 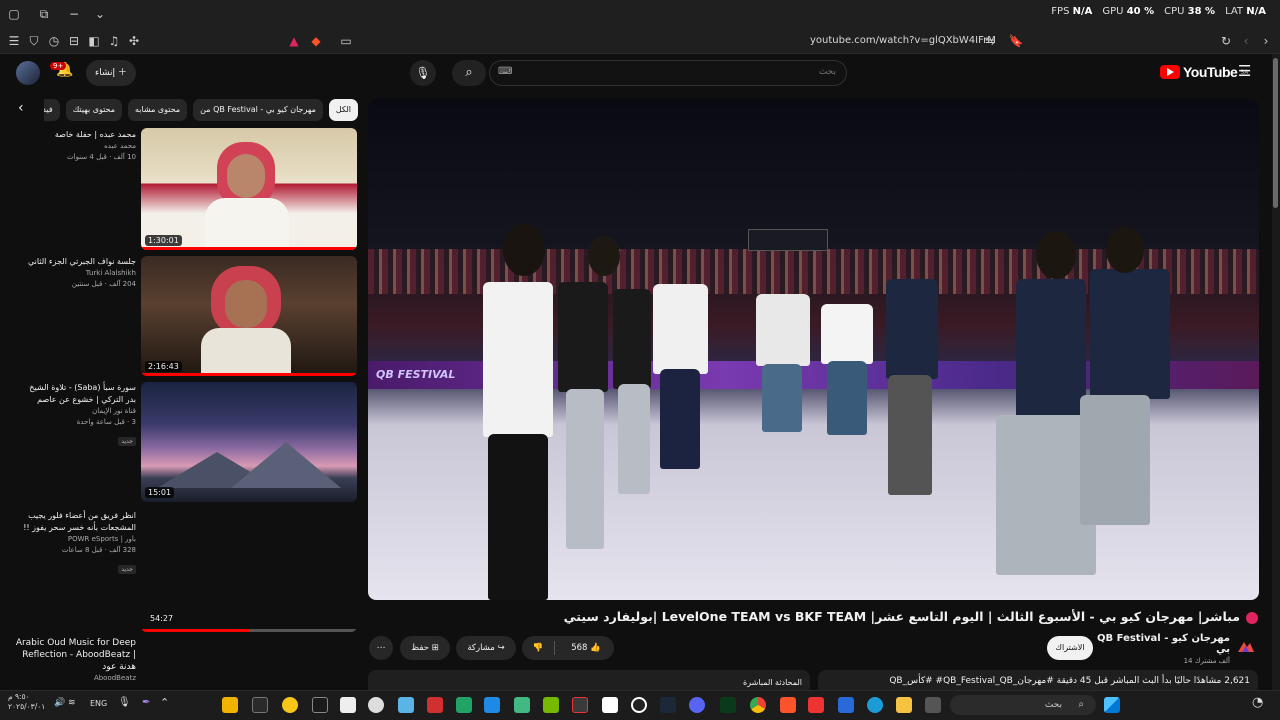 What do you see at coordinates (249, 570) in the screenshot?
I see `related-thumbnail-4: 54:27` at bounding box center [249, 570].